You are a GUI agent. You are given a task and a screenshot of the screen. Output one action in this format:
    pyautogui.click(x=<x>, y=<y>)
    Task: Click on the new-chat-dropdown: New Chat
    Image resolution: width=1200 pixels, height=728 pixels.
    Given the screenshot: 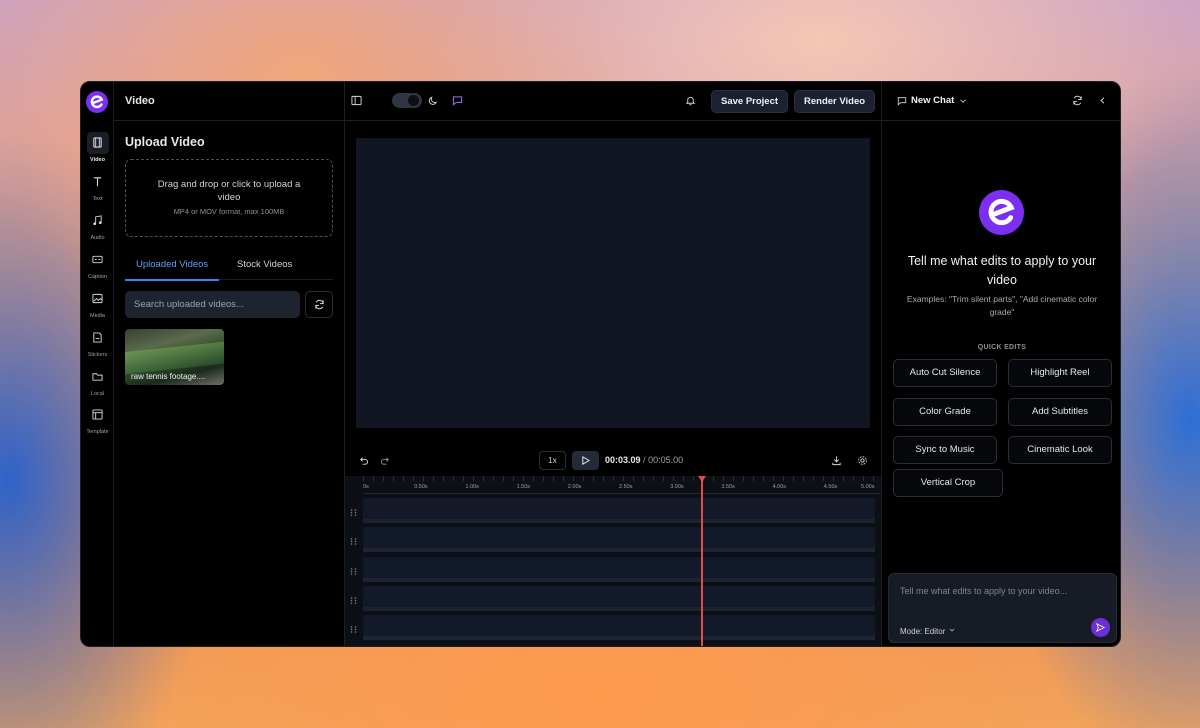 What is the action you would take?
    pyautogui.click(x=932, y=100)
    